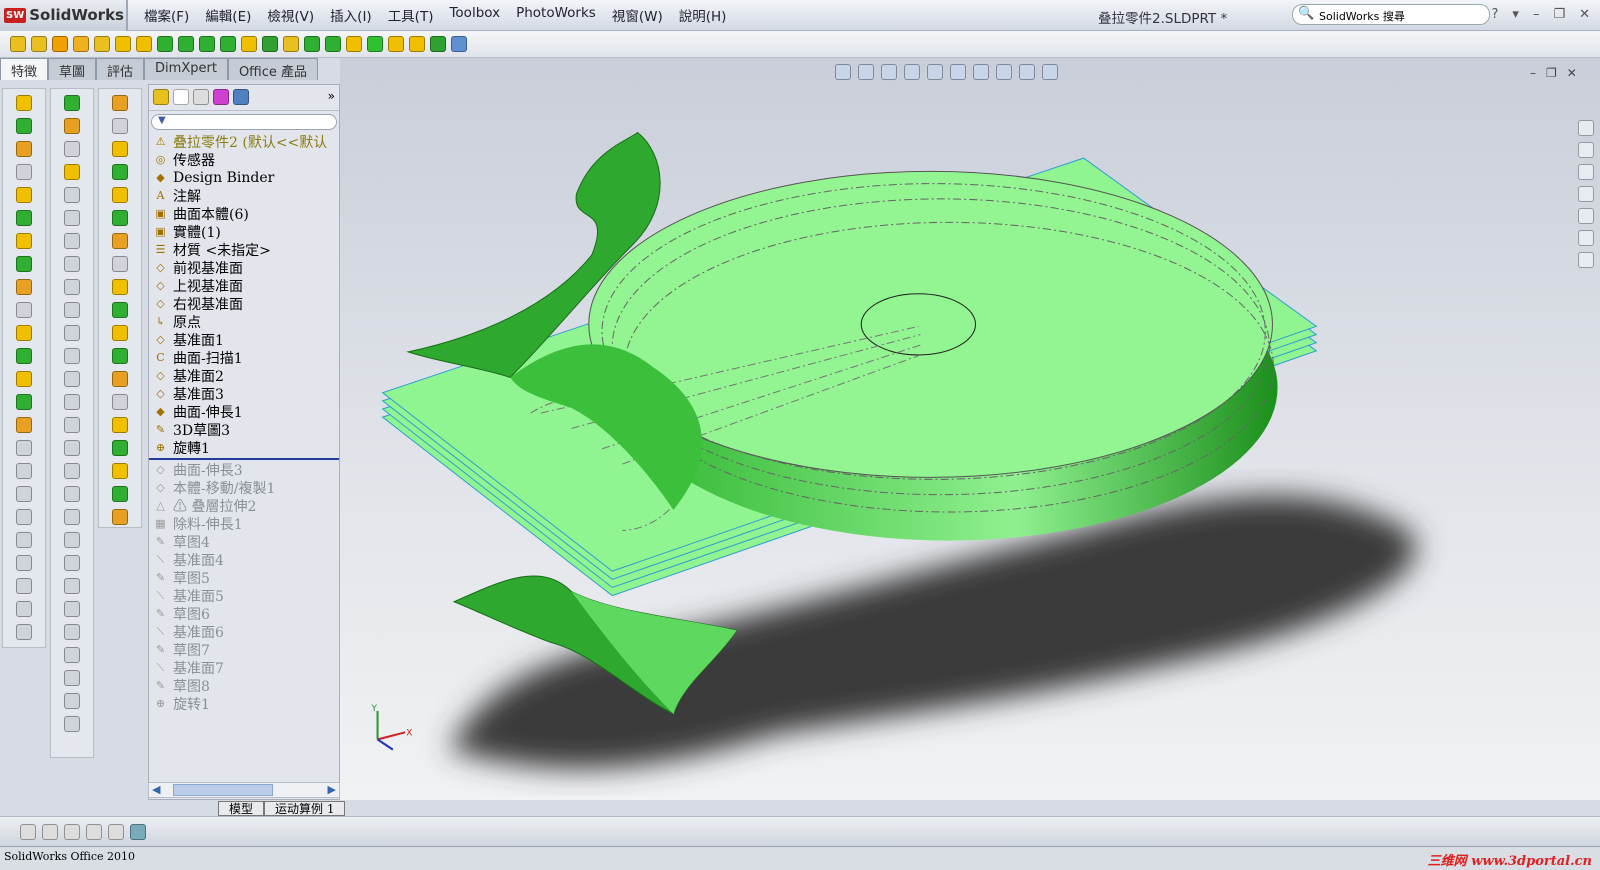  I want to click on dimxpert-manager-tab-icon, so click(221, 97).